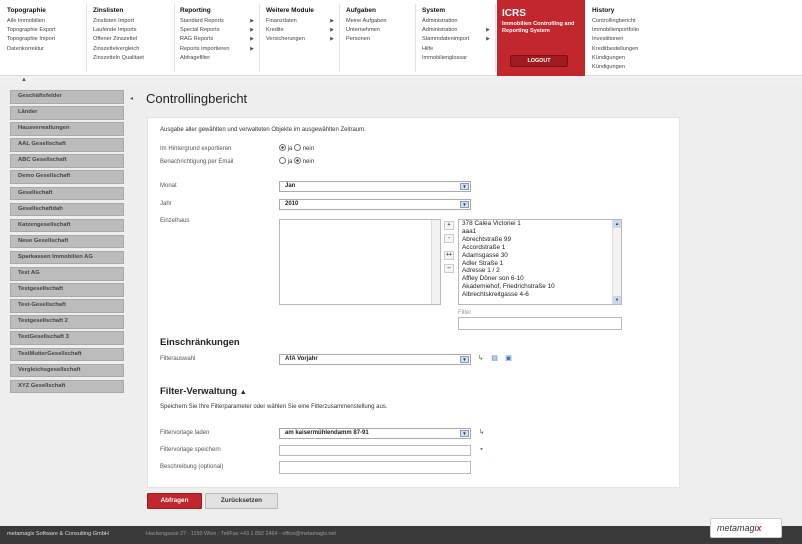 Image resolution: width=802 pixels, height=544 pixels. What do you see at coordinates (67, 290) in the screenshot?
I see `sidebar-item: Testgesellschaft` at bounding box center [67, 290].